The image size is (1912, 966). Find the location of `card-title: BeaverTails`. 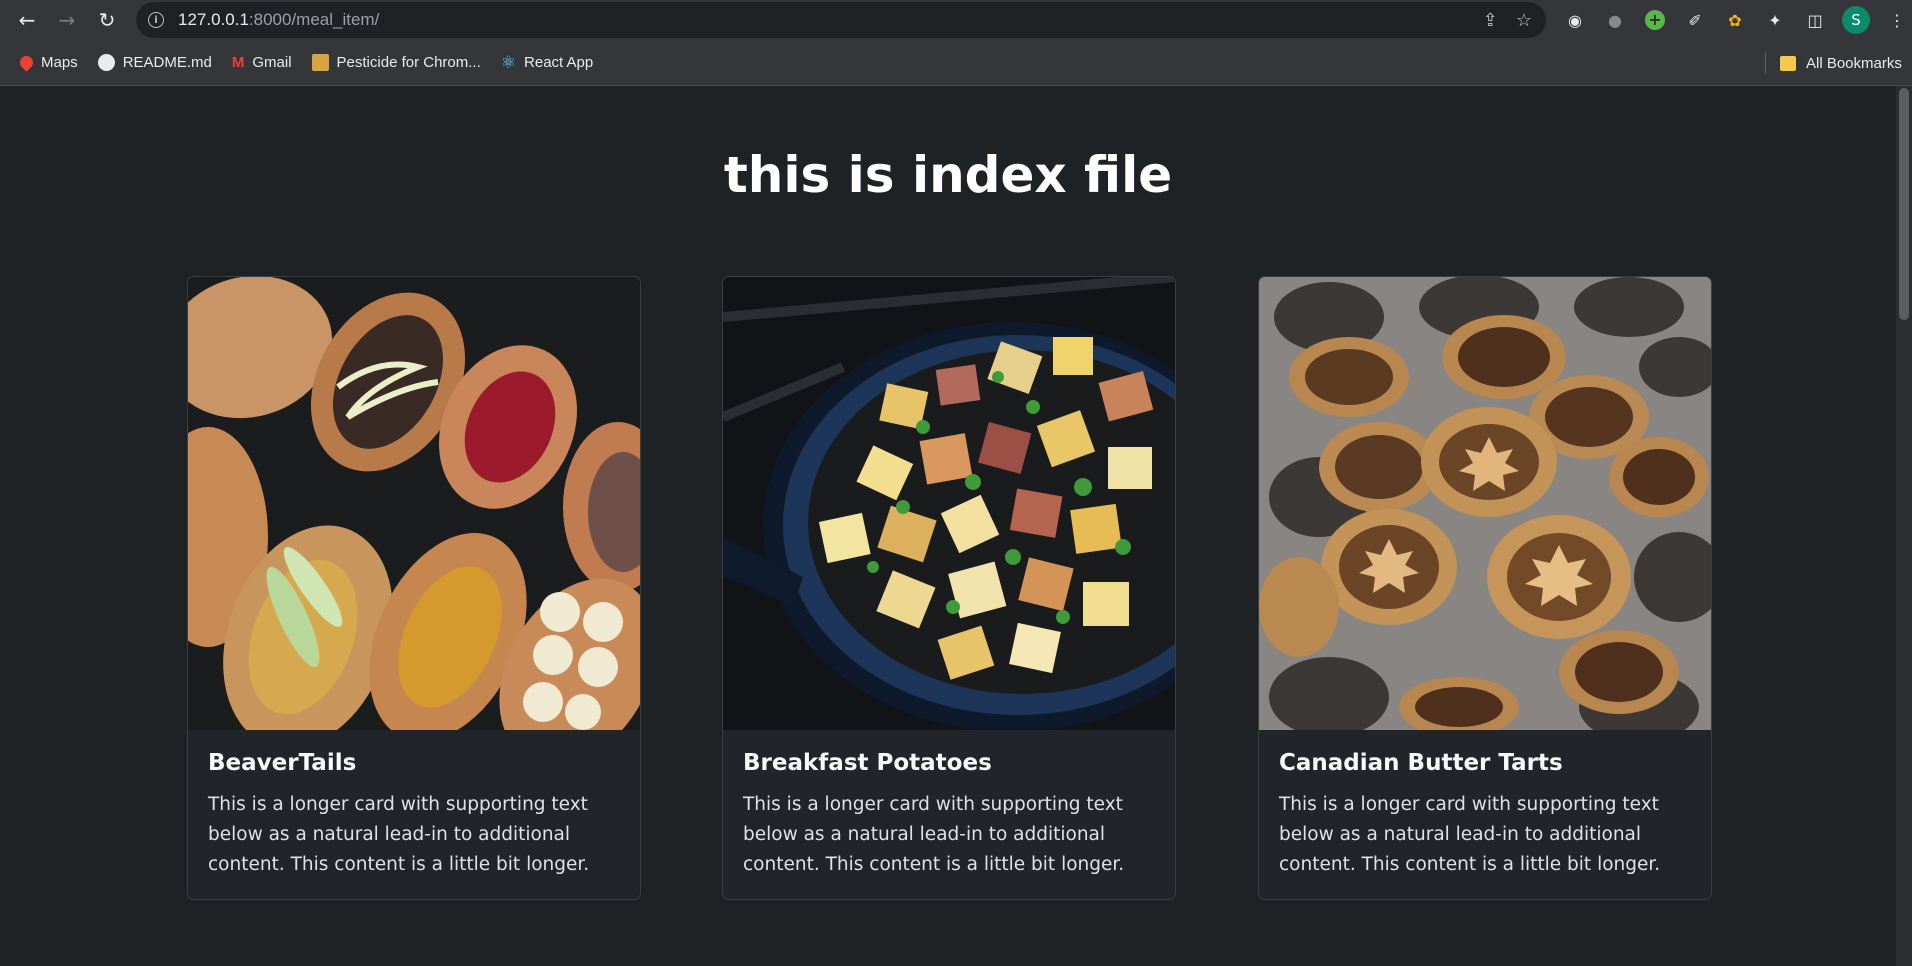

card-title: BeaverTails is located at coordinates (282, 763).